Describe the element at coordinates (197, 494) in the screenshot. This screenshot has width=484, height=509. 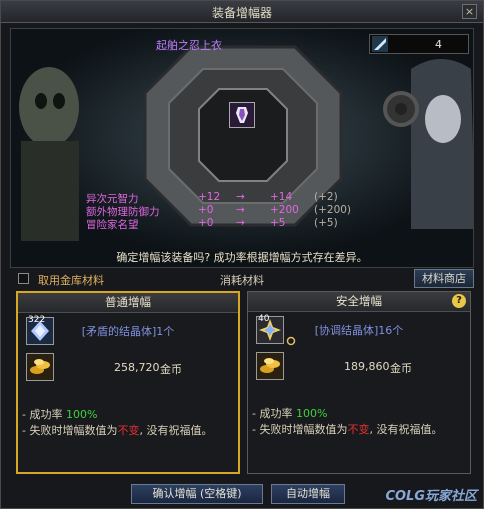
I see `confirm-amplify-button: 确认增幅 (空格键)` at that location.